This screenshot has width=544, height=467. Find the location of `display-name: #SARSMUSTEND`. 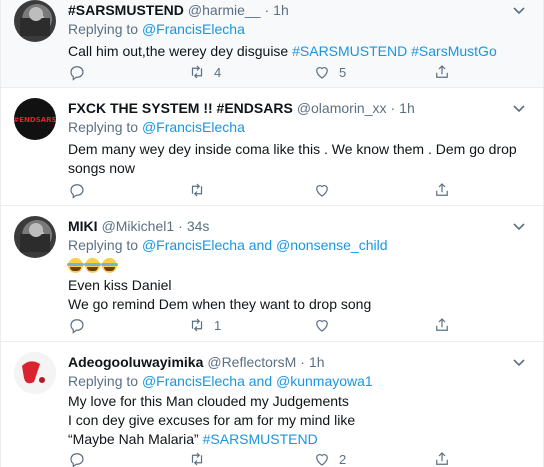

display-name: #SARSMUSTEND is located at coordinates (126, 10).